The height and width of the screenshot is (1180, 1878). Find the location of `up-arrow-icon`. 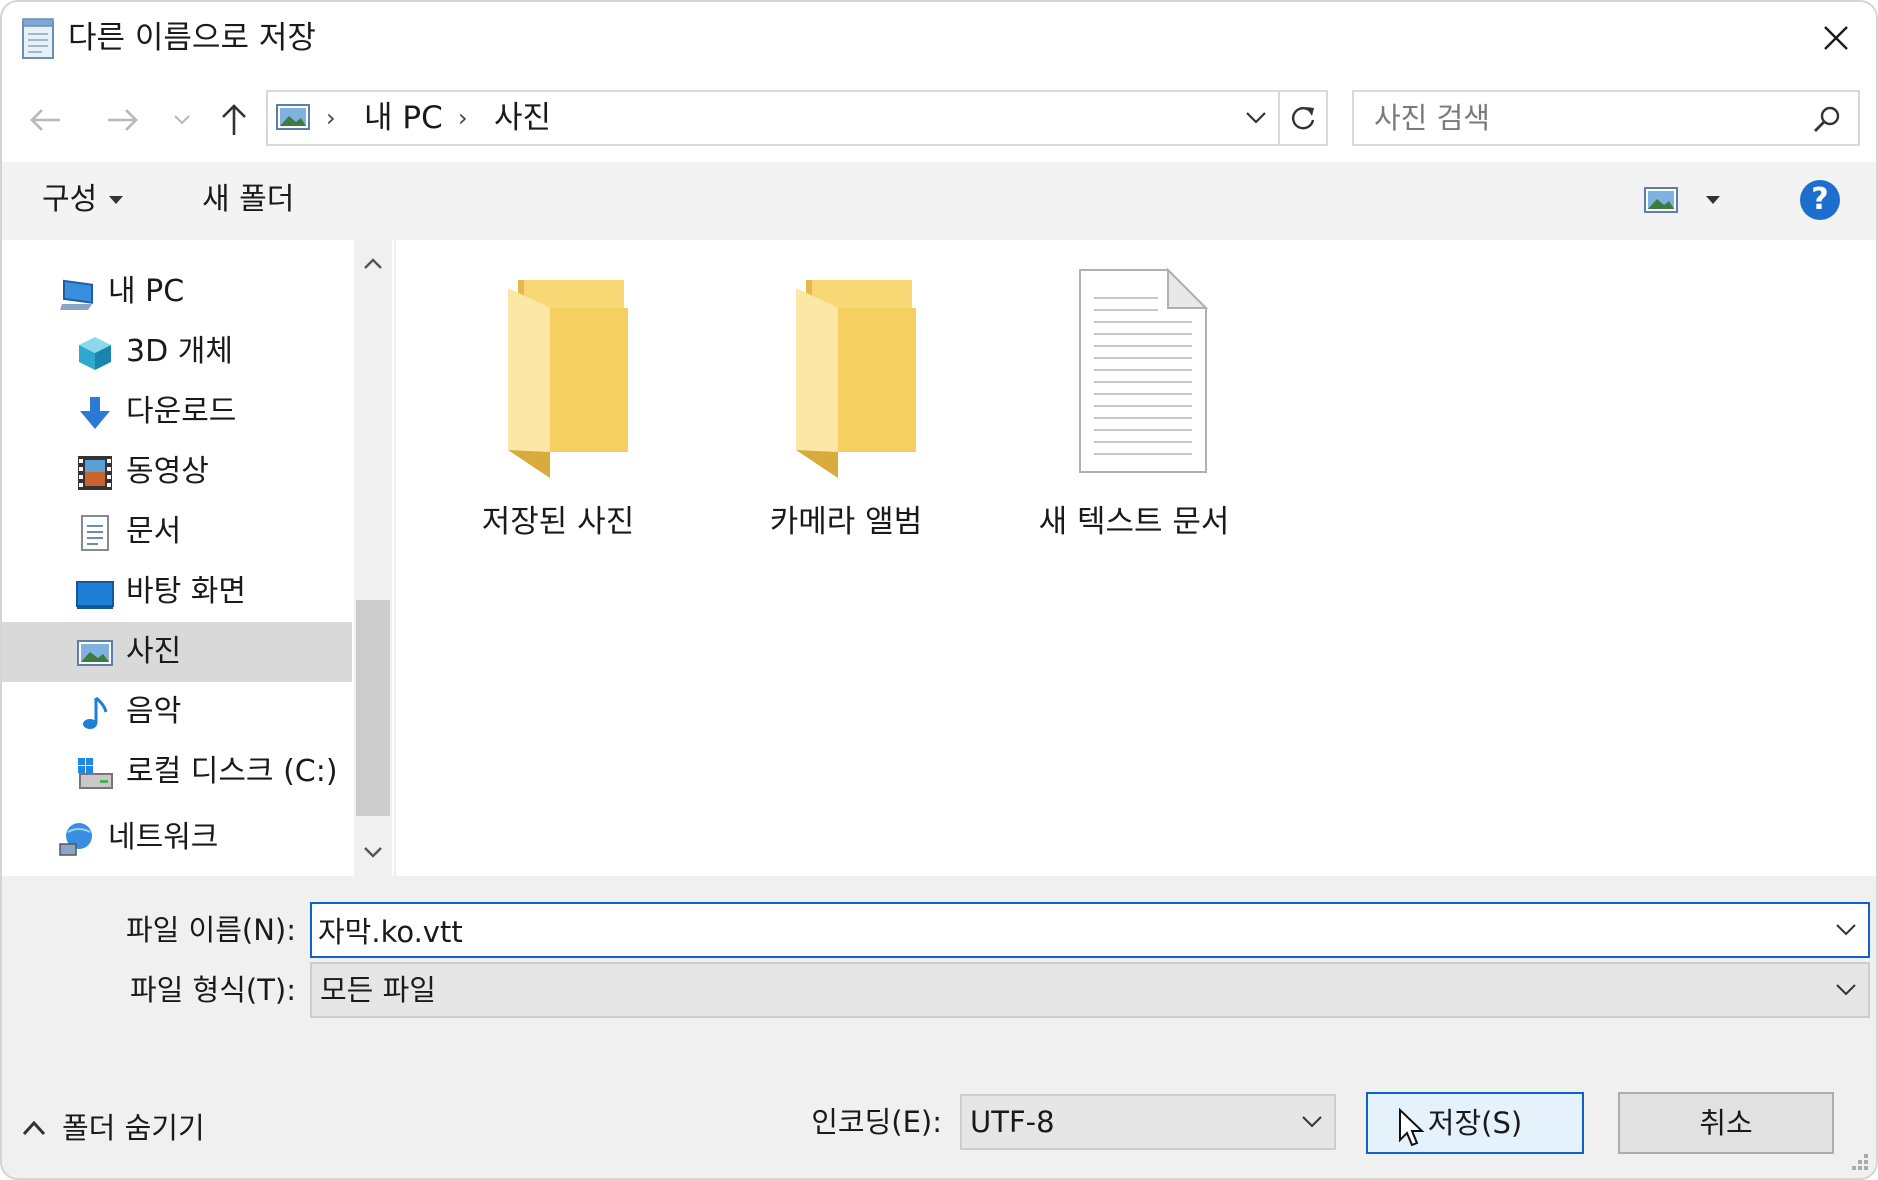

up-arrow-icon is located at coordinates (234, 119).